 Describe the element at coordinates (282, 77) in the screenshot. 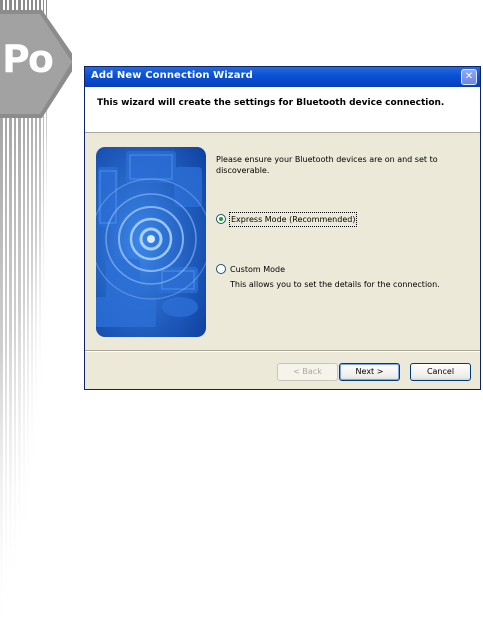

I see `title-bar: Add New Connection Wizard ✕` at that location.